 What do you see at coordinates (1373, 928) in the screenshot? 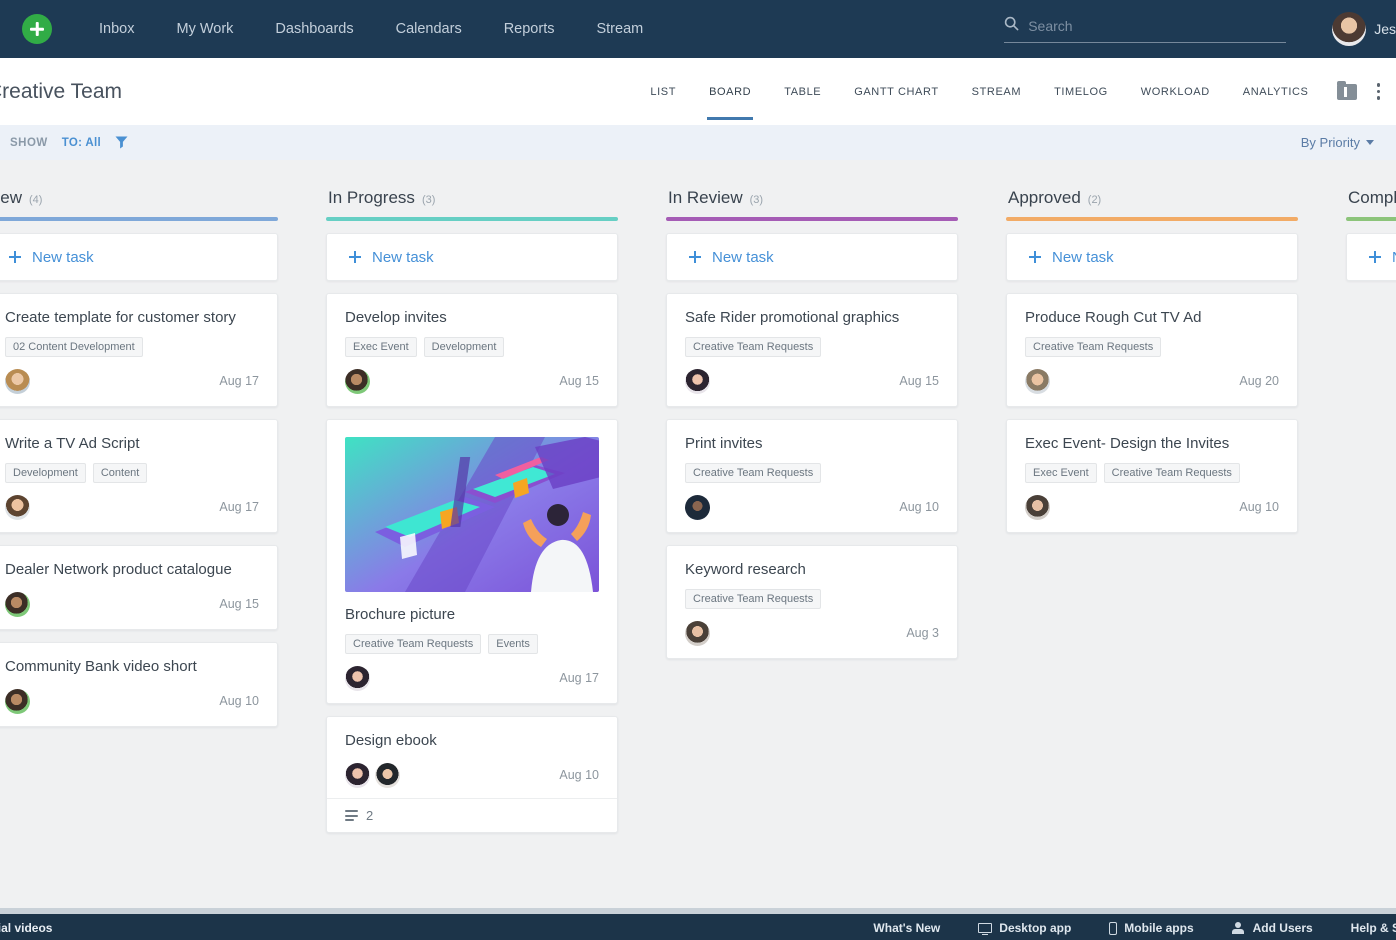
I see `help-support-link: Help & Support` at bounding box center [1373, 928].